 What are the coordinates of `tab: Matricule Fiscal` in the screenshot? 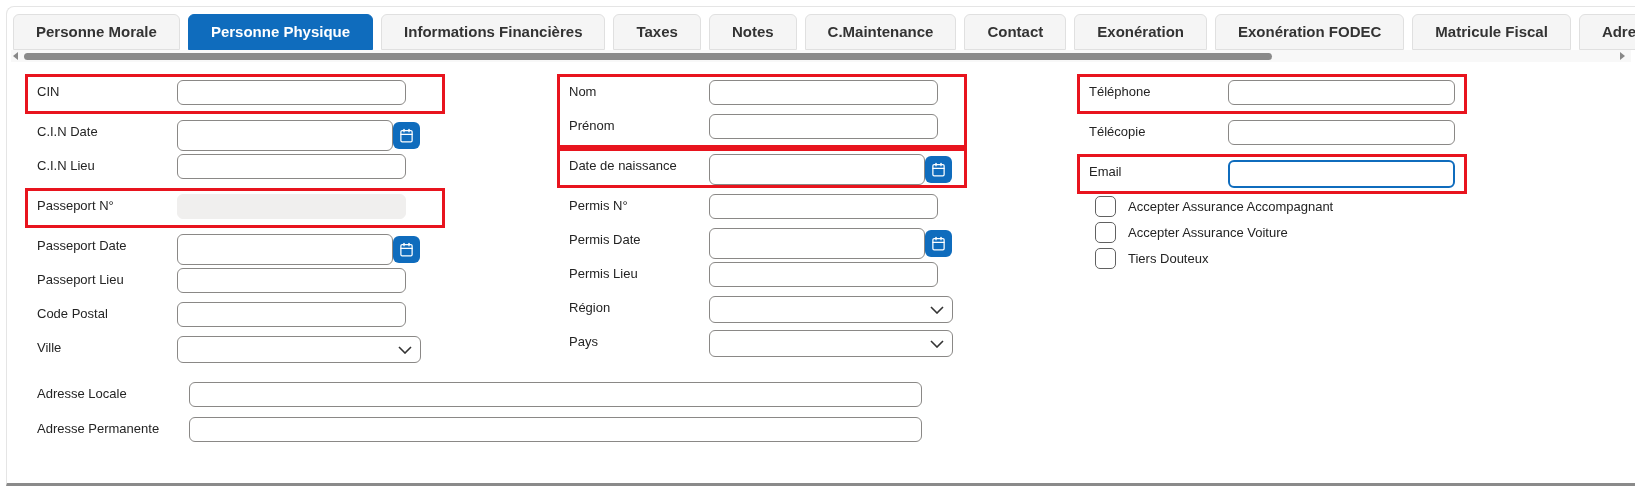 It's located at (1491, 32).